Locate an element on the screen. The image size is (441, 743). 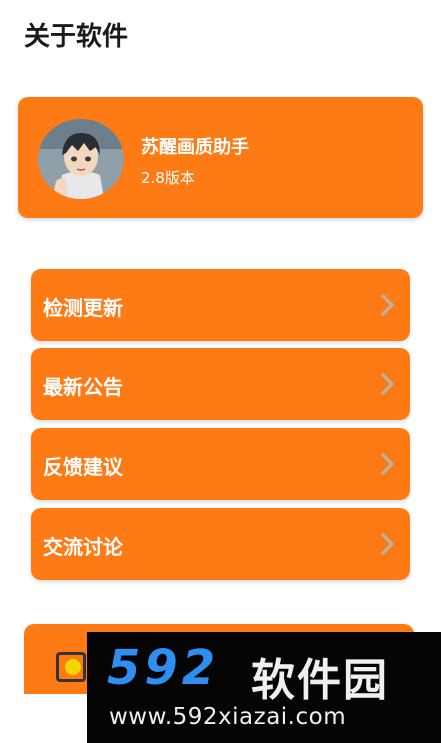
menu-item-feedback: 反馈建议 is located at coordinates (220, 464).